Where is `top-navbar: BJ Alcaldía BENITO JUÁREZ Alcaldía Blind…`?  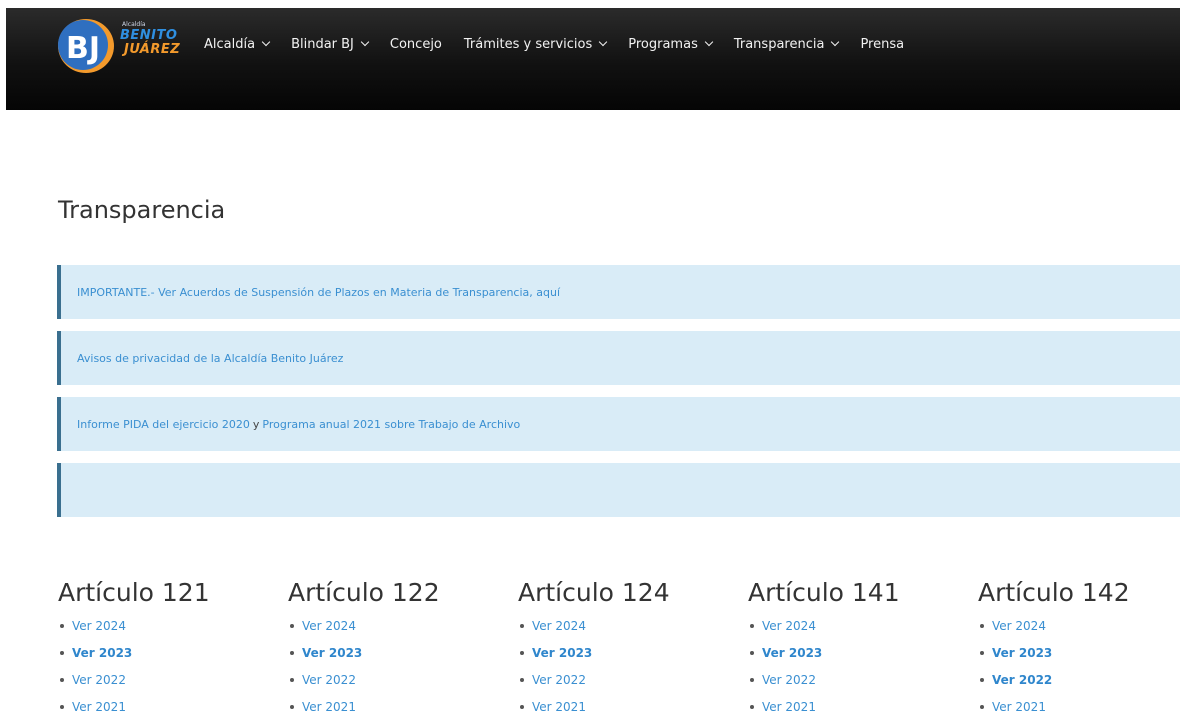
top-navbar: BJ Alcaldía BENITO JUÁREZ Alcaldía Blind… is located at coordinates (593, 59).